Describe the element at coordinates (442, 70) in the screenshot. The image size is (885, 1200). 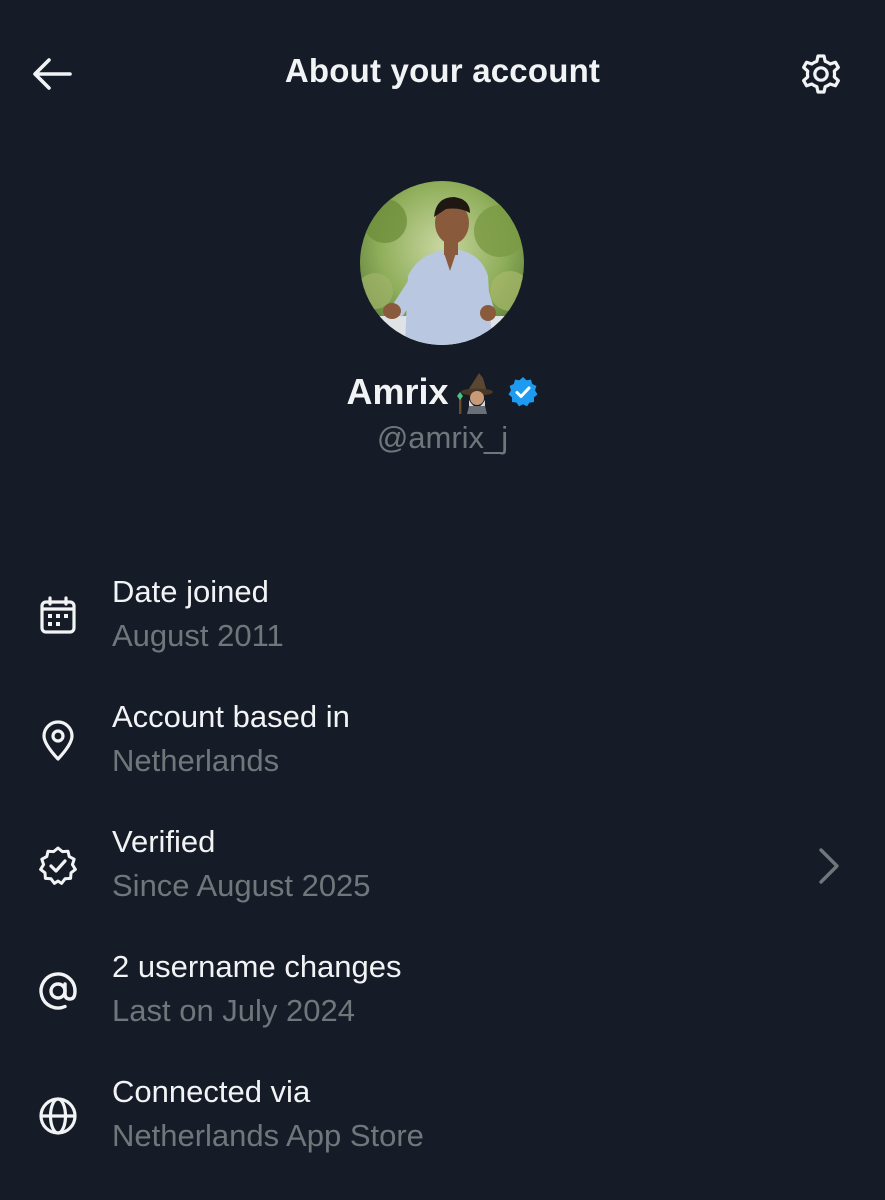
I see `page-title: About your account` at that location.